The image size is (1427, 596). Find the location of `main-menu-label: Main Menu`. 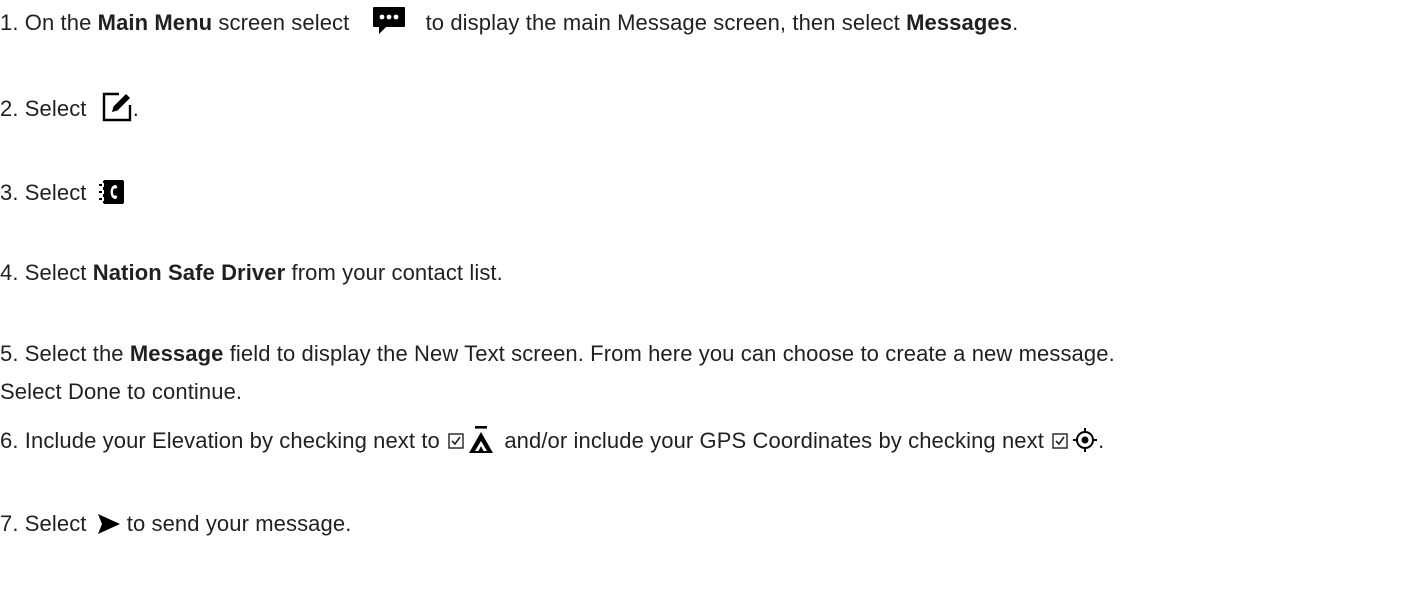

main-menu-label: Main Menu is located at coordinates (155, 22).